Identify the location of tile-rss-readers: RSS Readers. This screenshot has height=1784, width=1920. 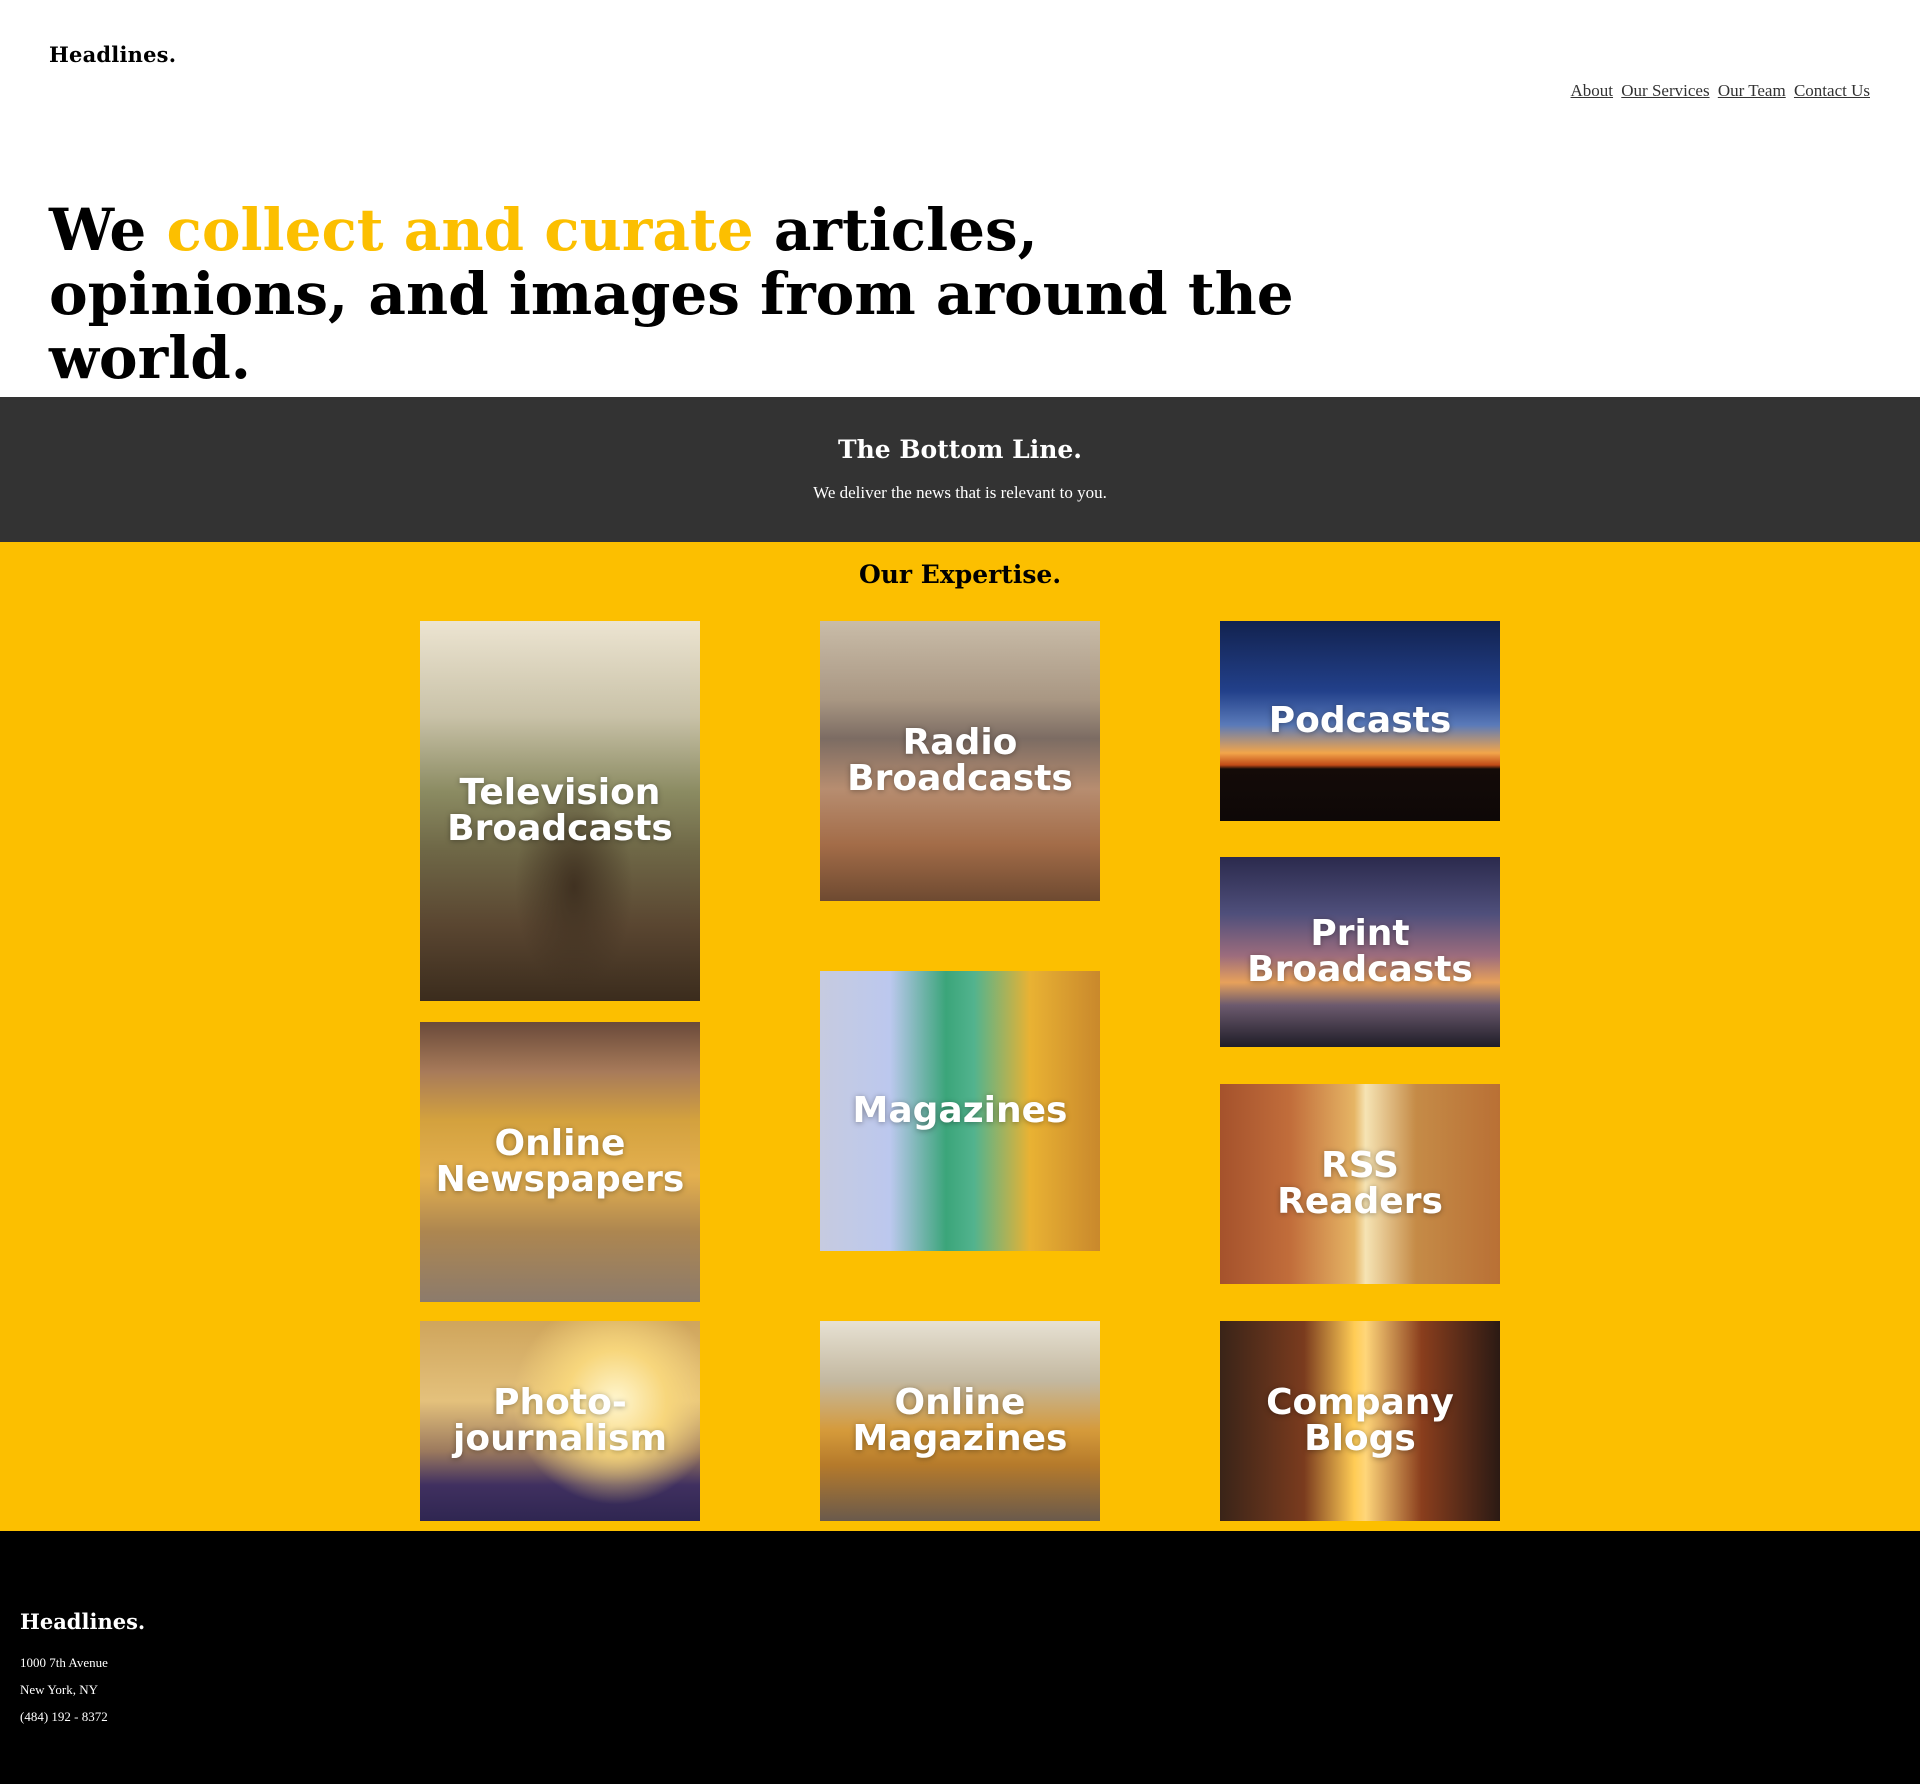
(1360, 1184).